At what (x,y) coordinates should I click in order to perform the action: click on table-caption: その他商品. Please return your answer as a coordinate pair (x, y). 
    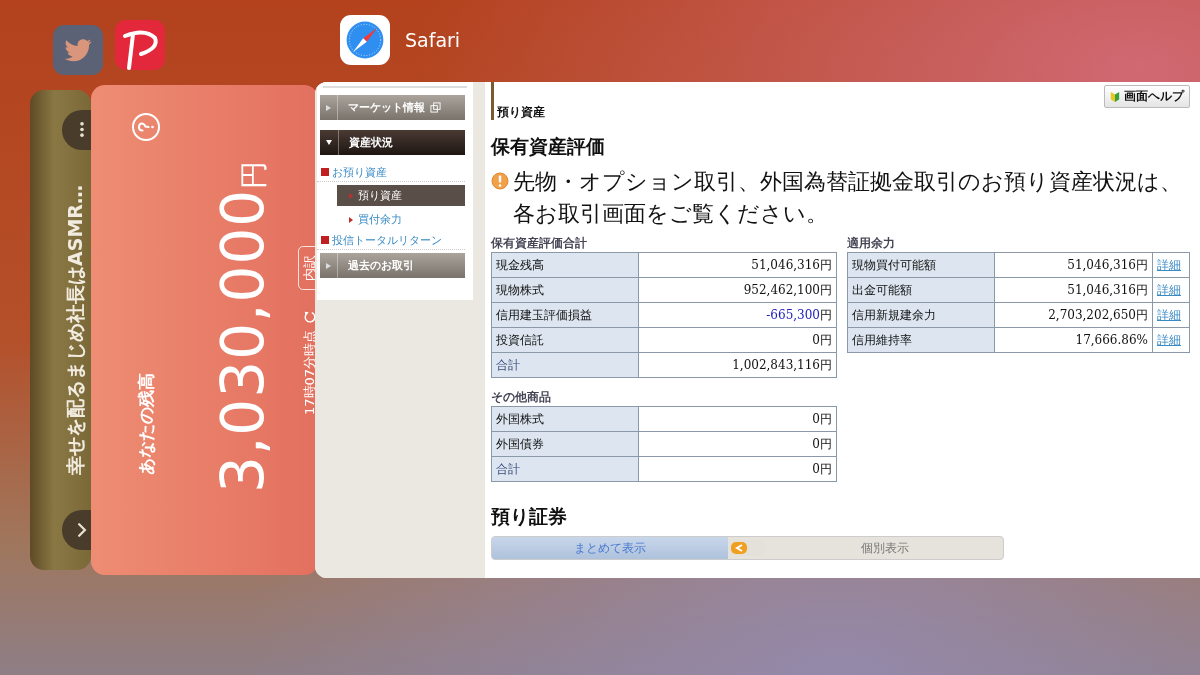
    Looking at the image, I should click on (521, 397).